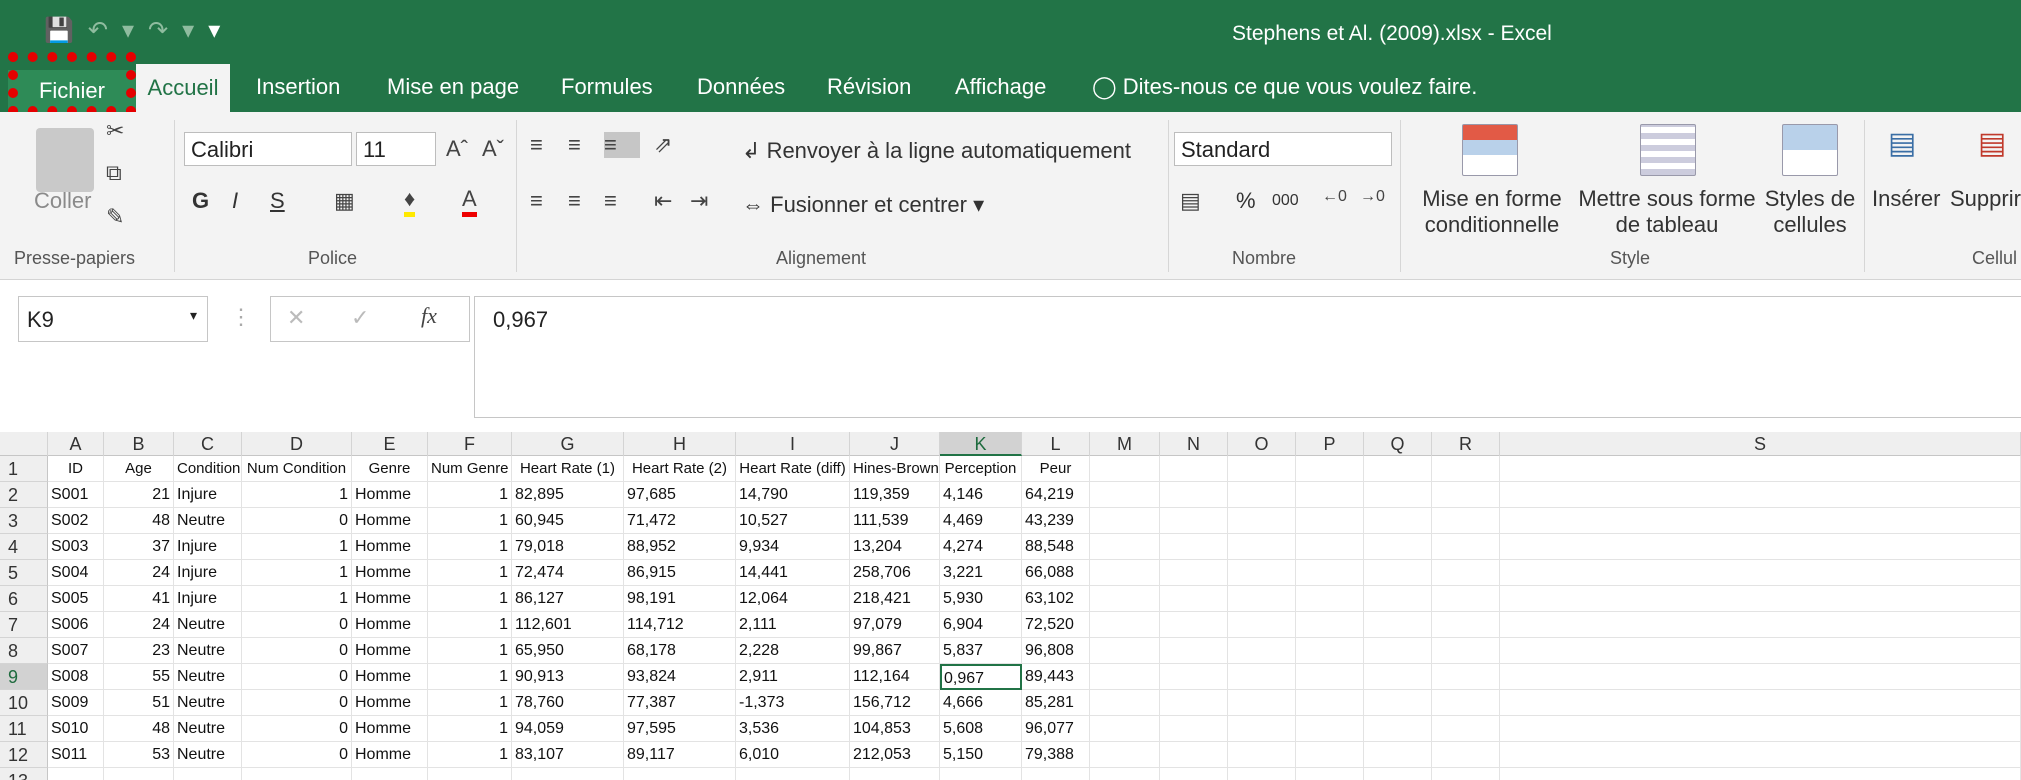 The width and height of the screenshot is (2021, 780). Describe the element at coordinates (24, 729) in the screenshot. I see `row-header: 11` at that location.